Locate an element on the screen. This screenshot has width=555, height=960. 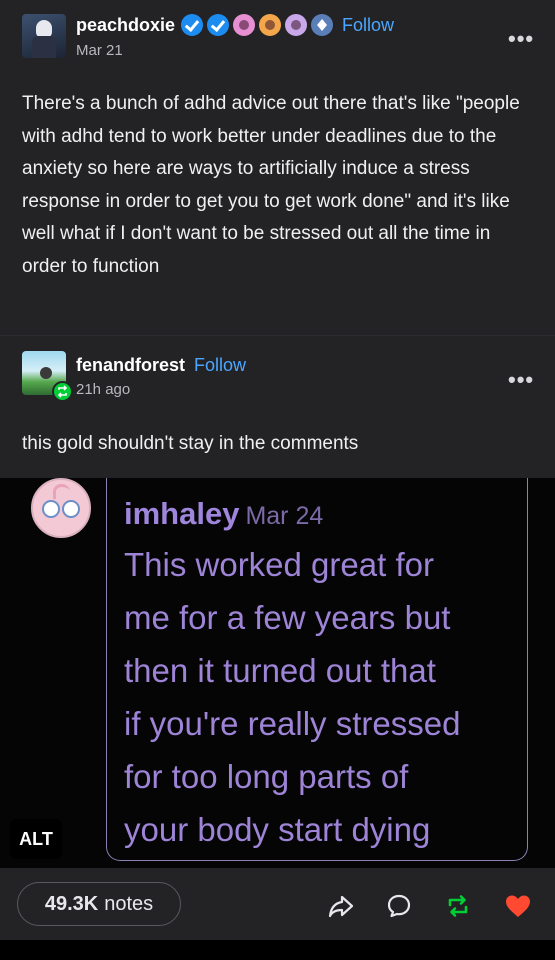
comment-line: This worked great for is located at coordinates (279, 564).